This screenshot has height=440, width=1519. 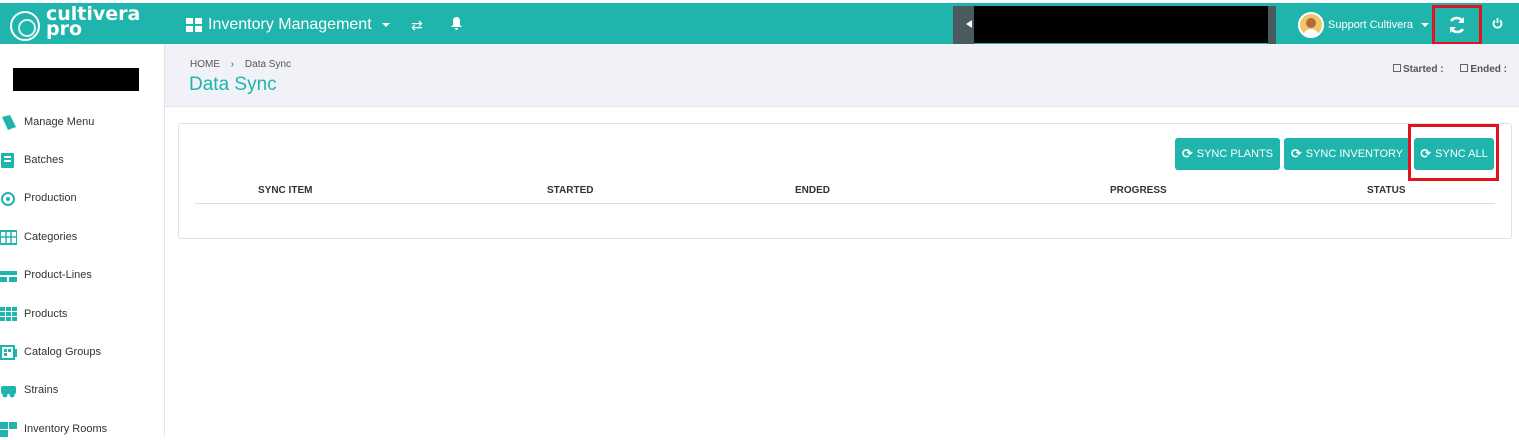 I want to click on sidebar-item-production: Production, so click(x=38, y=198).